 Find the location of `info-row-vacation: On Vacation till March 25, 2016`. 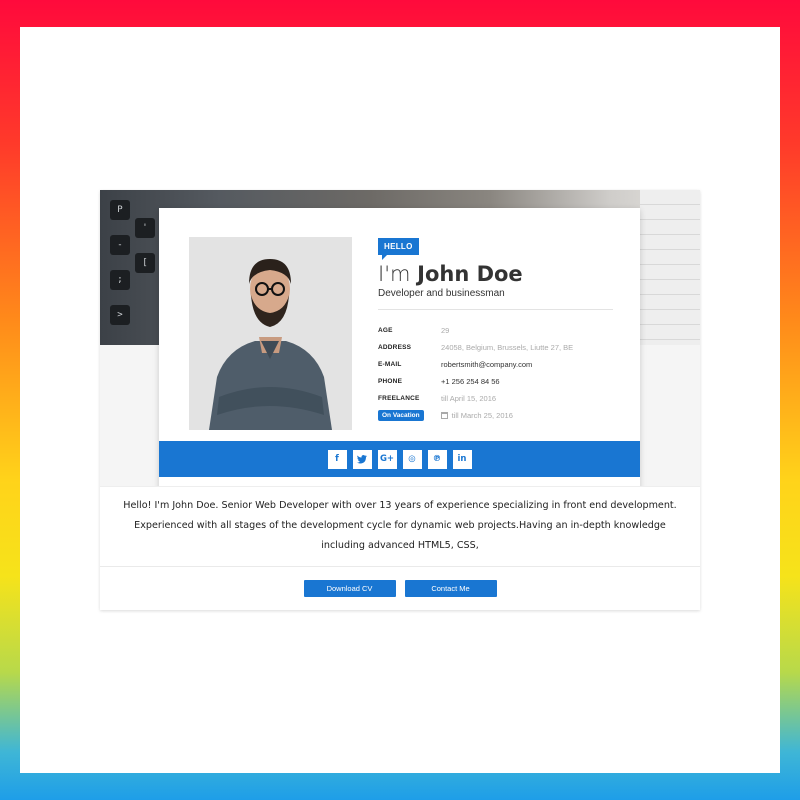

info-row-vacation: On Vacation till March 25, 2016 is located at coordinates (503, 415).